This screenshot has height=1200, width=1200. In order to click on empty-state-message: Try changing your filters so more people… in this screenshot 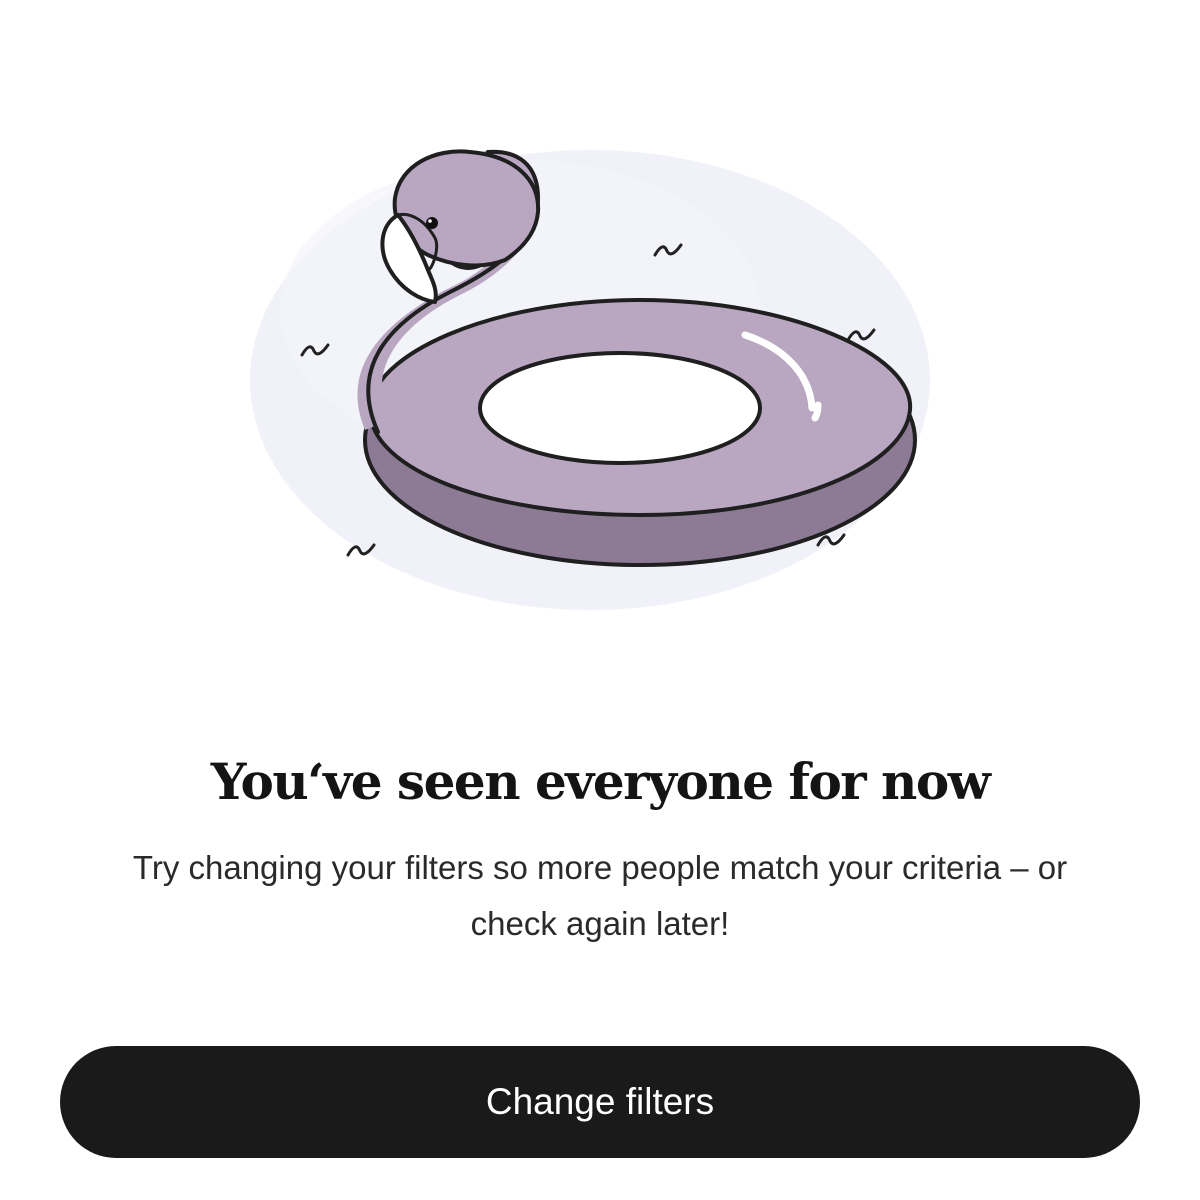, I will do `click(600, 895)`.